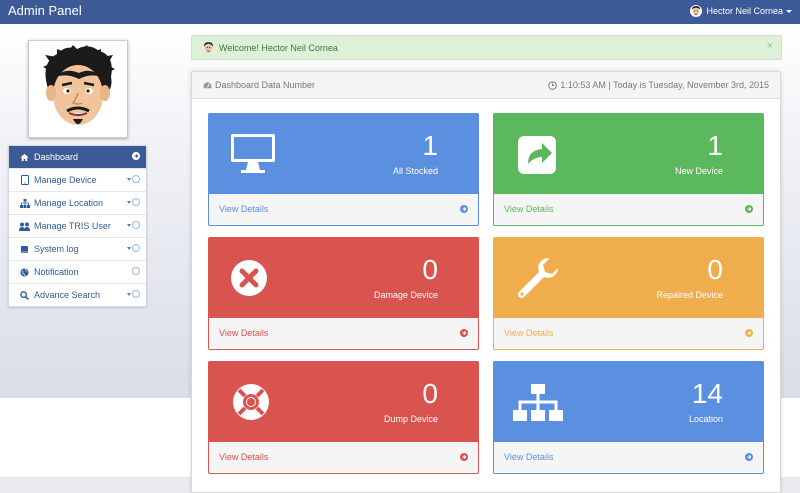  Describe the element at coordinates (410, 419) in the screenshot. I see `card-label: Dump Device` at that location.